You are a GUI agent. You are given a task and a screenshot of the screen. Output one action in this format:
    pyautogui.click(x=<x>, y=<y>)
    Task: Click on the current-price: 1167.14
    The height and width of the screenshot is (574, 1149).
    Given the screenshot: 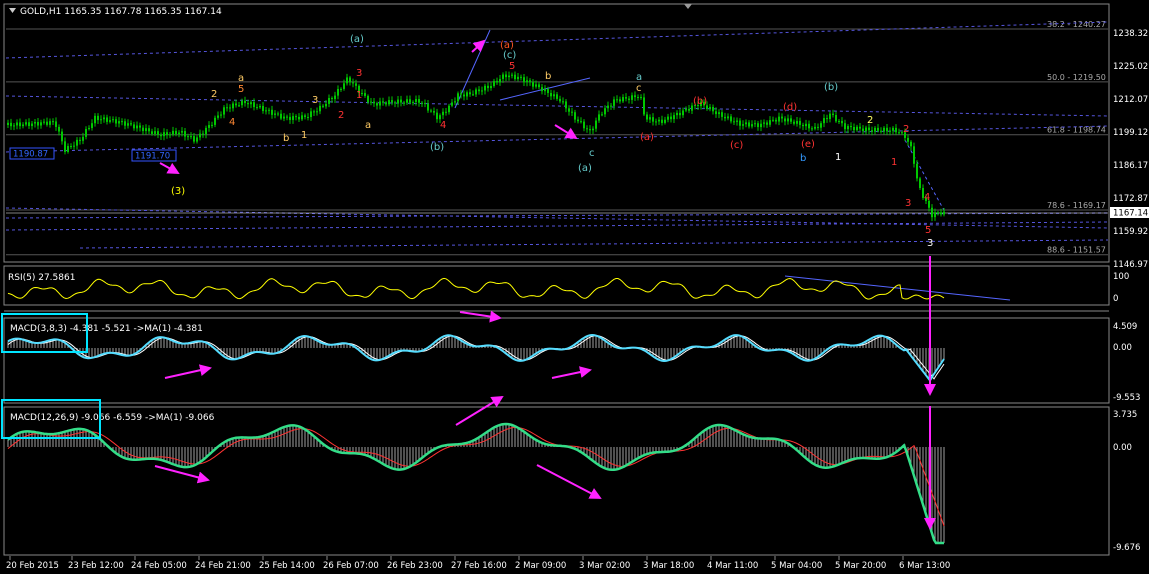 What is the action you would take?
    pyautogui.click(x=1130, y=214)
    